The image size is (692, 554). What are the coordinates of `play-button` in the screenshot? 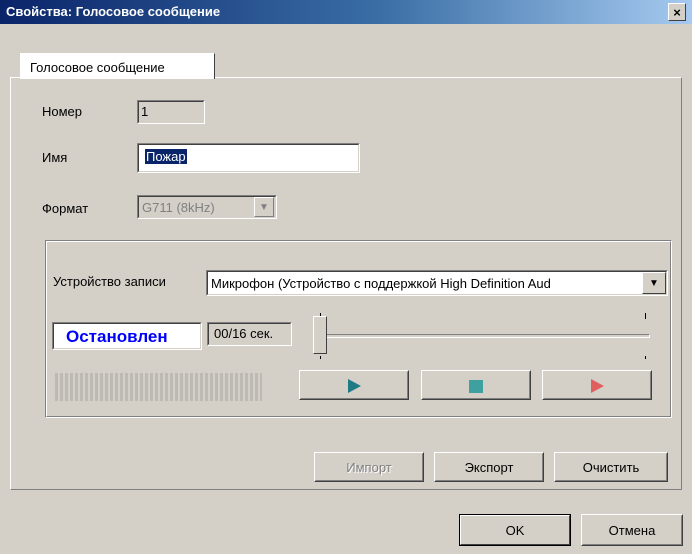 It's located at (354, 385).